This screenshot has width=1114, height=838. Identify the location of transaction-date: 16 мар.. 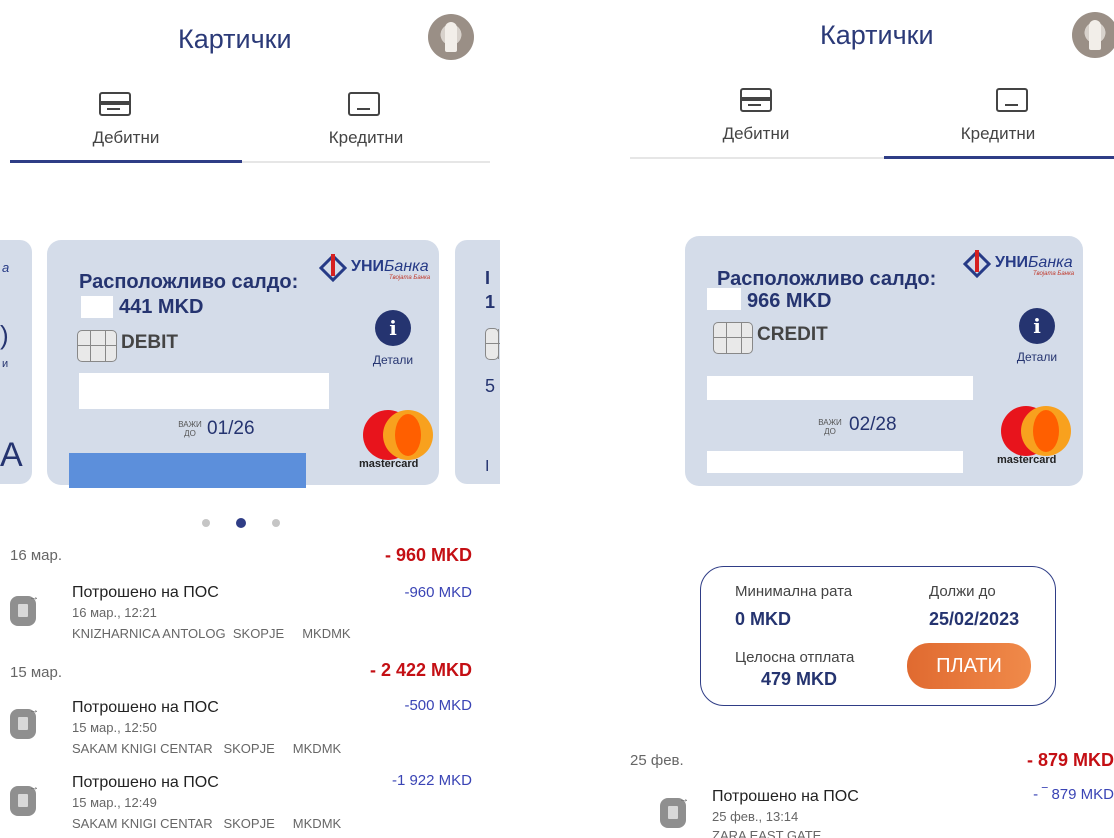
(36, 555).